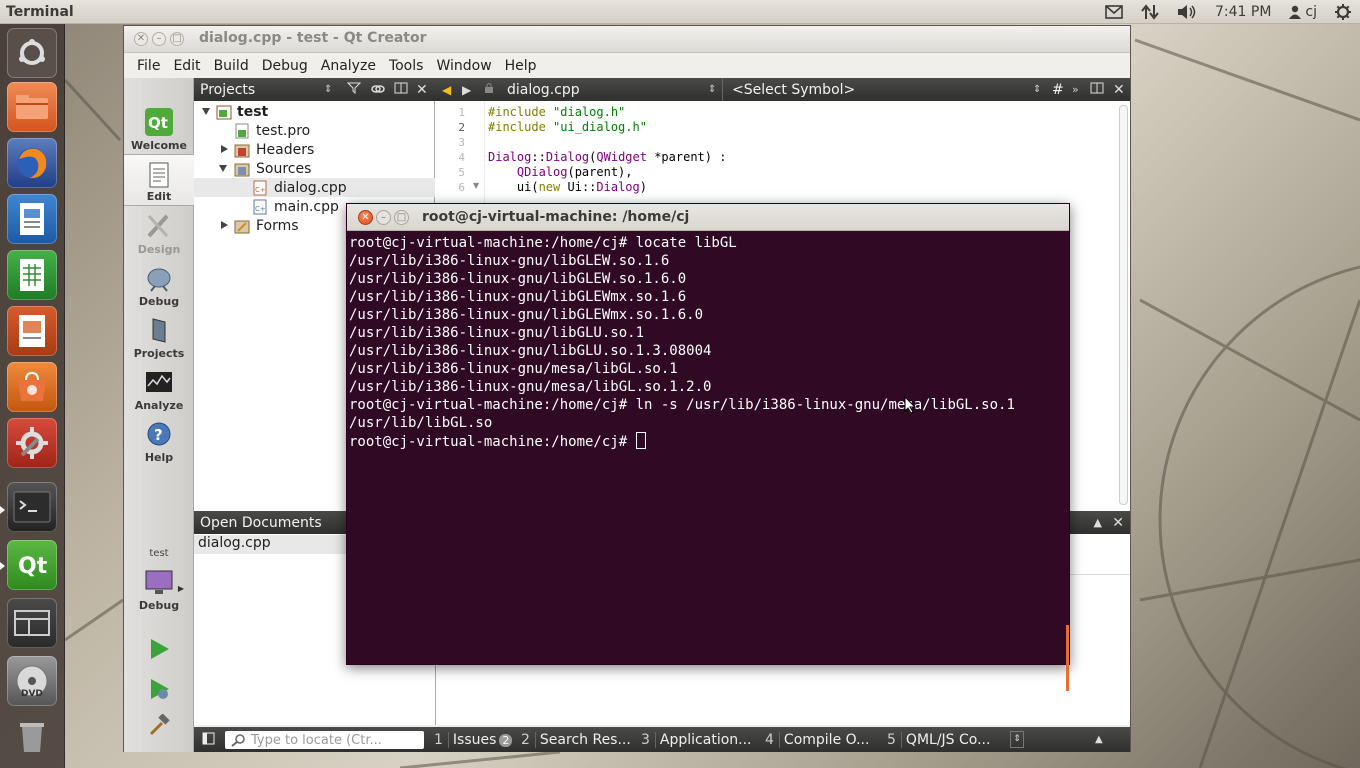 Image resolution: width=1360 pixels, height=768 pixels. Describe the element at coordinates (1098, 522) in the screenshot. I see `maximize-pane-icon: ▲` at that location.